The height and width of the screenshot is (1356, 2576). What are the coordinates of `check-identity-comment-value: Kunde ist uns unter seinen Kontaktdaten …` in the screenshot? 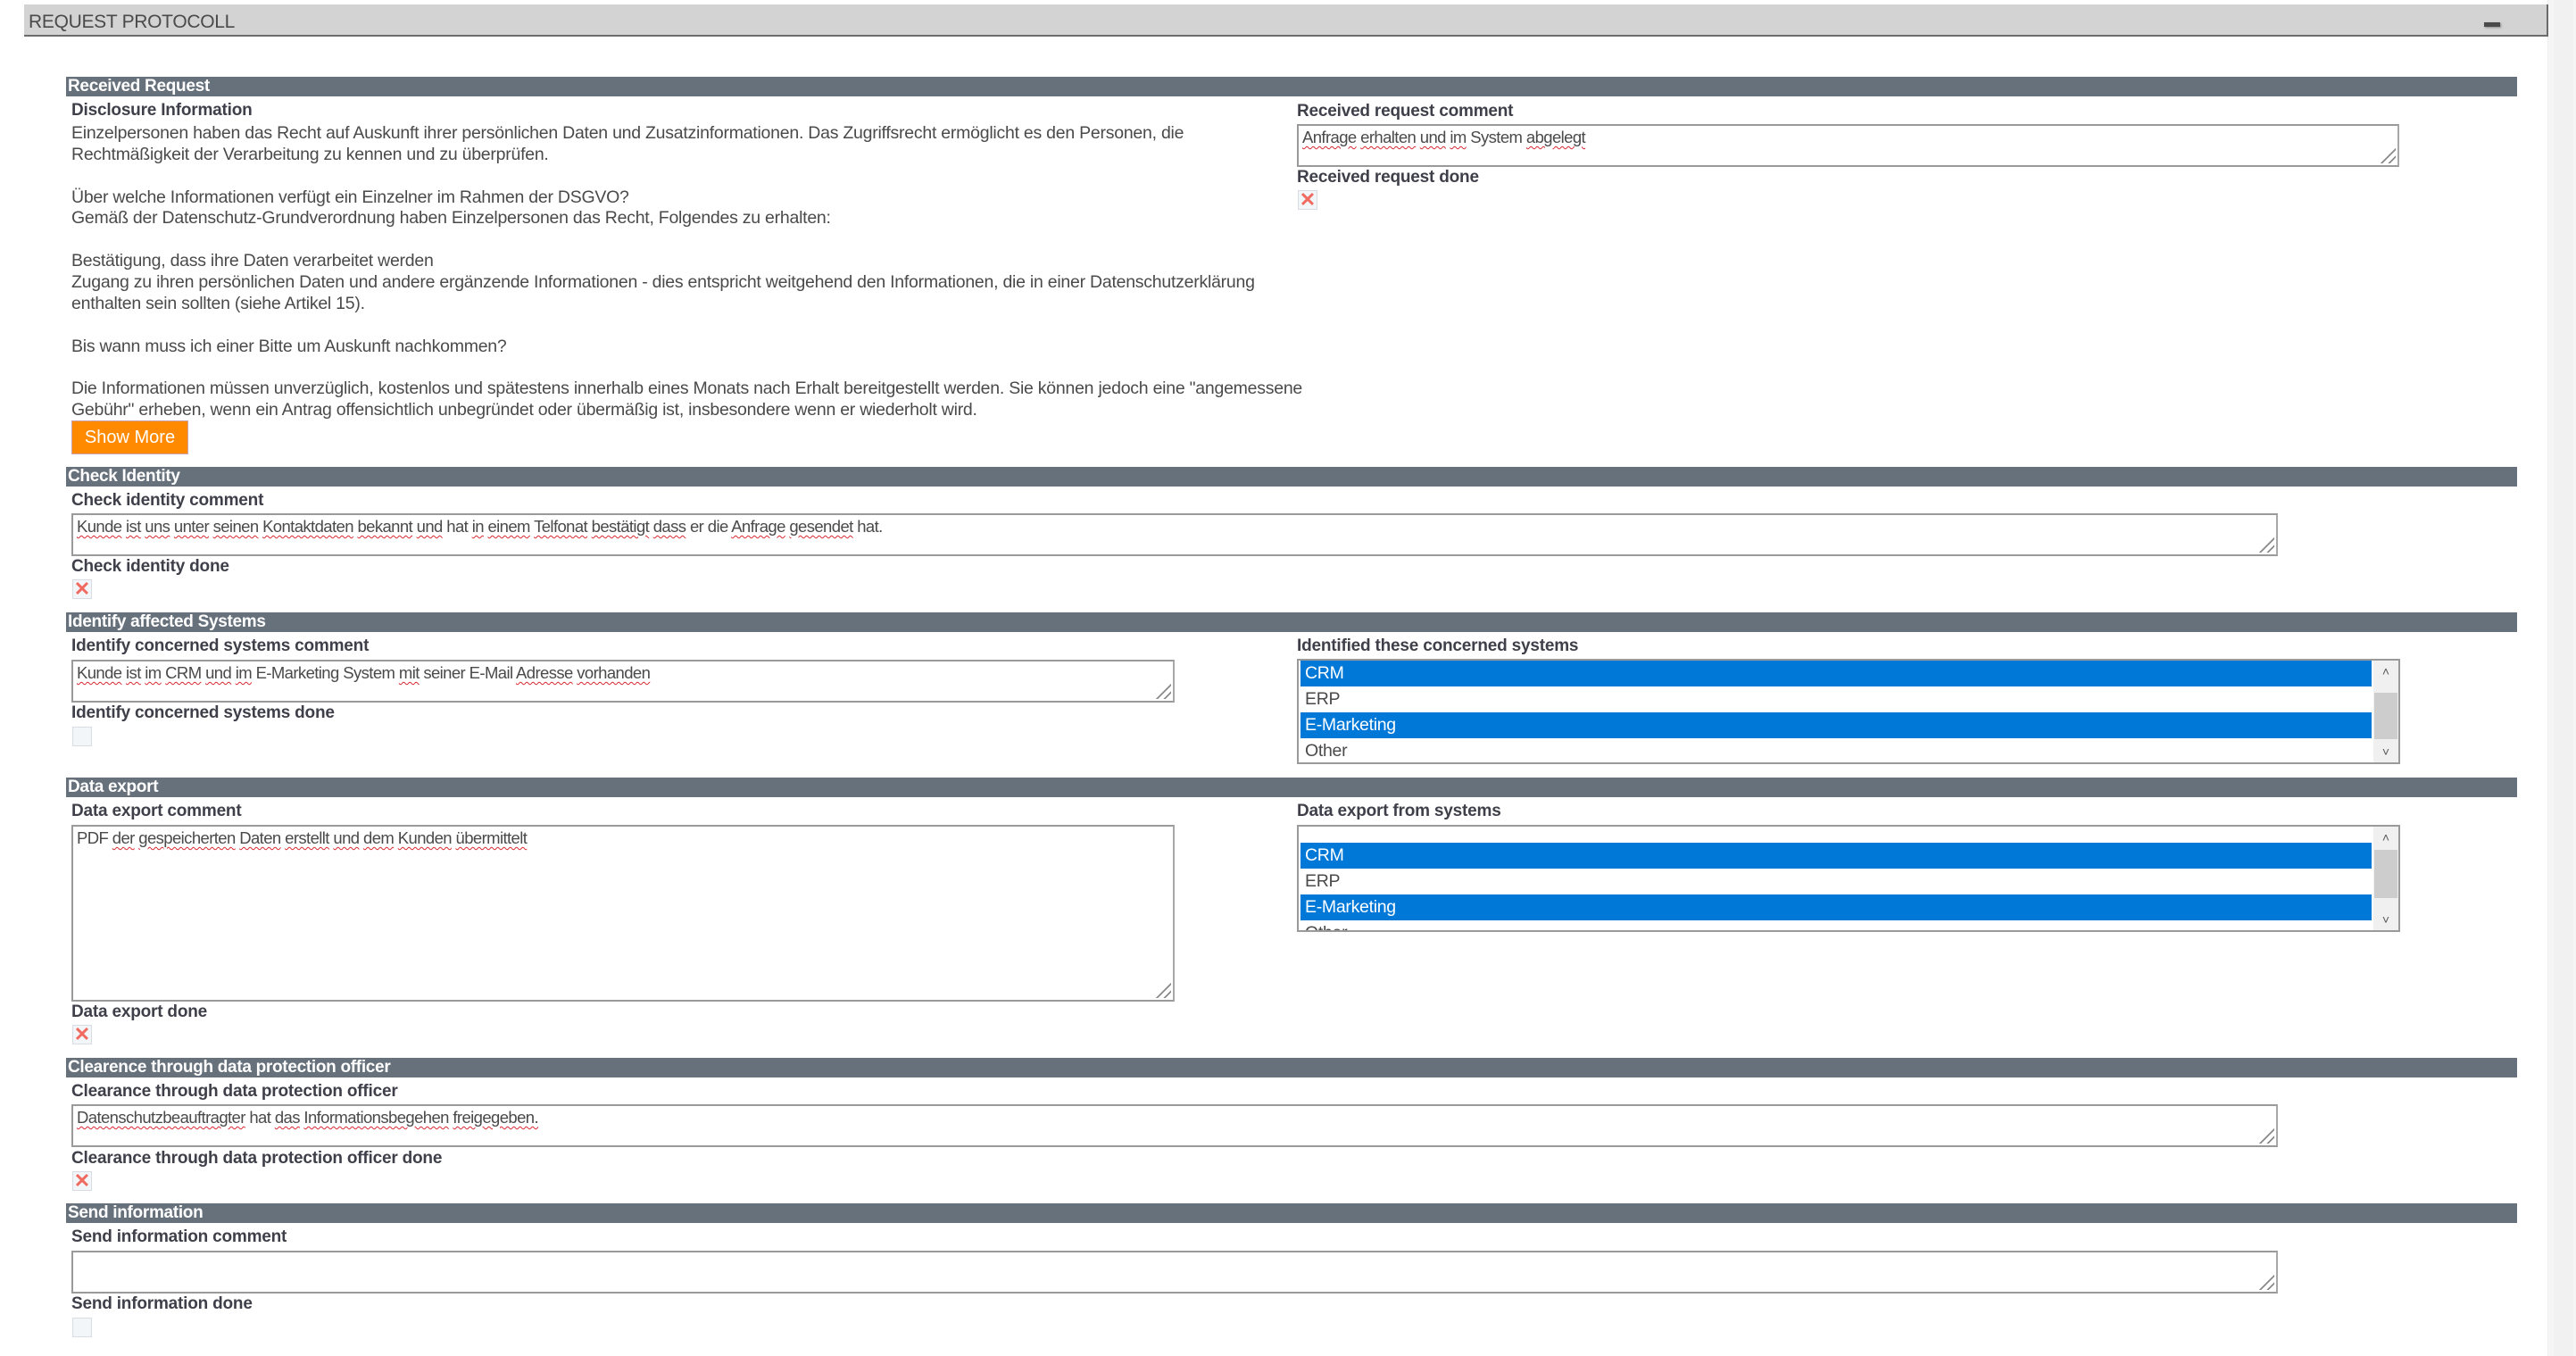 It's located at (480, 526).